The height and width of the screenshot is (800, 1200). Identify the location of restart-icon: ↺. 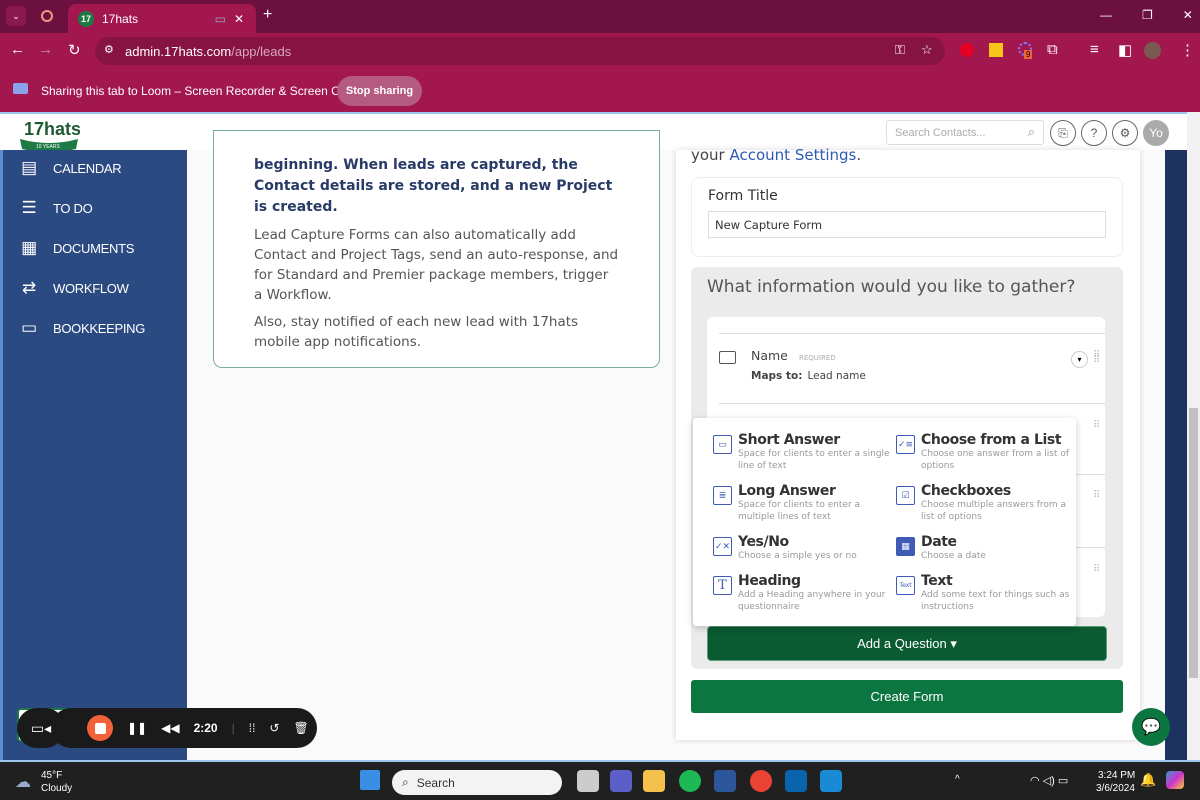
(274, 728).